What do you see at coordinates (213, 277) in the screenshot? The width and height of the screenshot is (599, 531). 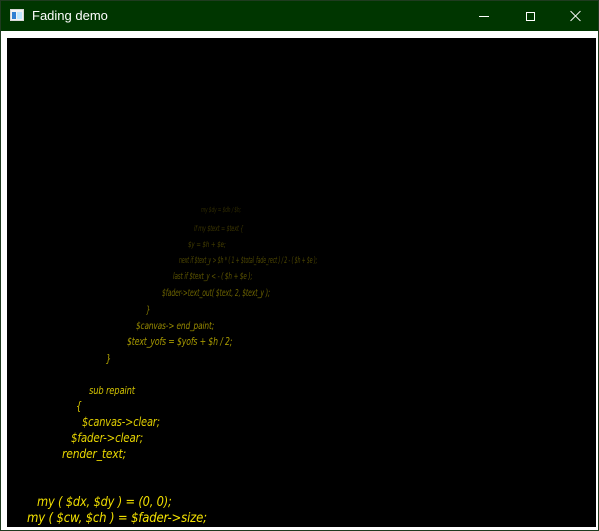 I see `code-line: last if $text_y < - ( $h + $e );` at bounding box center [213, 277].